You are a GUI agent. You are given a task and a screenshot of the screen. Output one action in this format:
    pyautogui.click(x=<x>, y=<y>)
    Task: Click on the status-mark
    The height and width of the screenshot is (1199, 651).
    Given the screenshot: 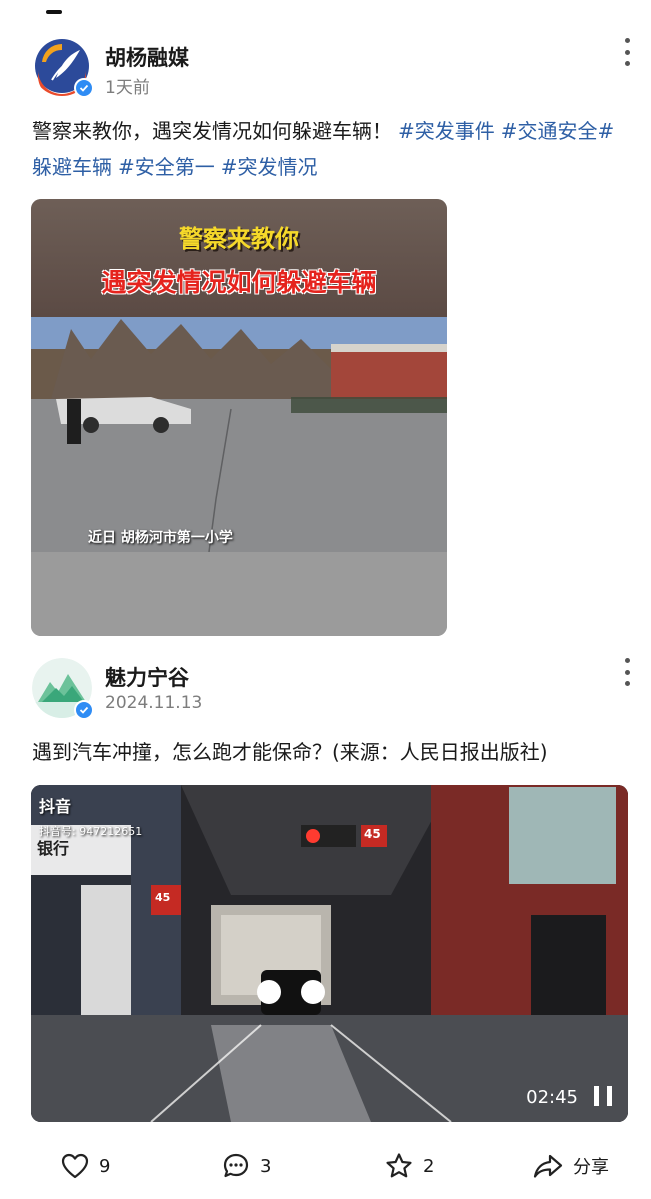 What is the action you would take?
    pyautogui.click(x=54, y=12)
    